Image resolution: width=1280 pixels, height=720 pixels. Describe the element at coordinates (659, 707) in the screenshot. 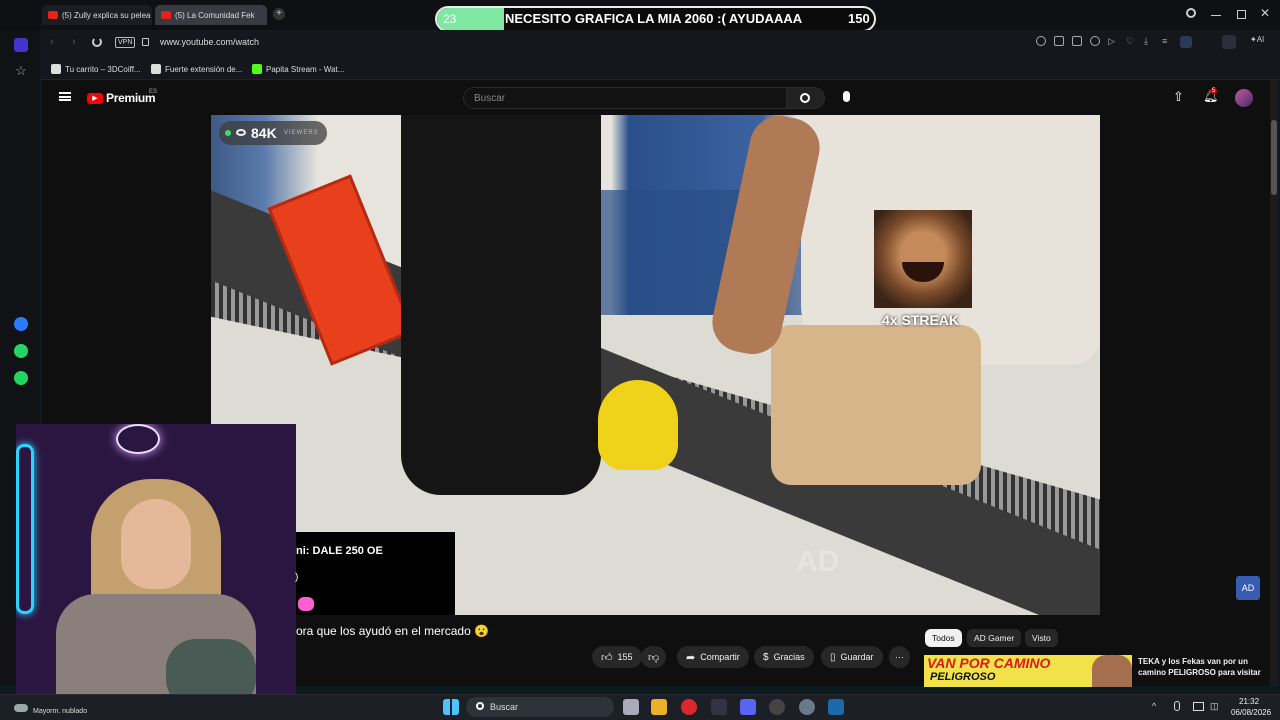

I see `file-explorer-icon` at that location.